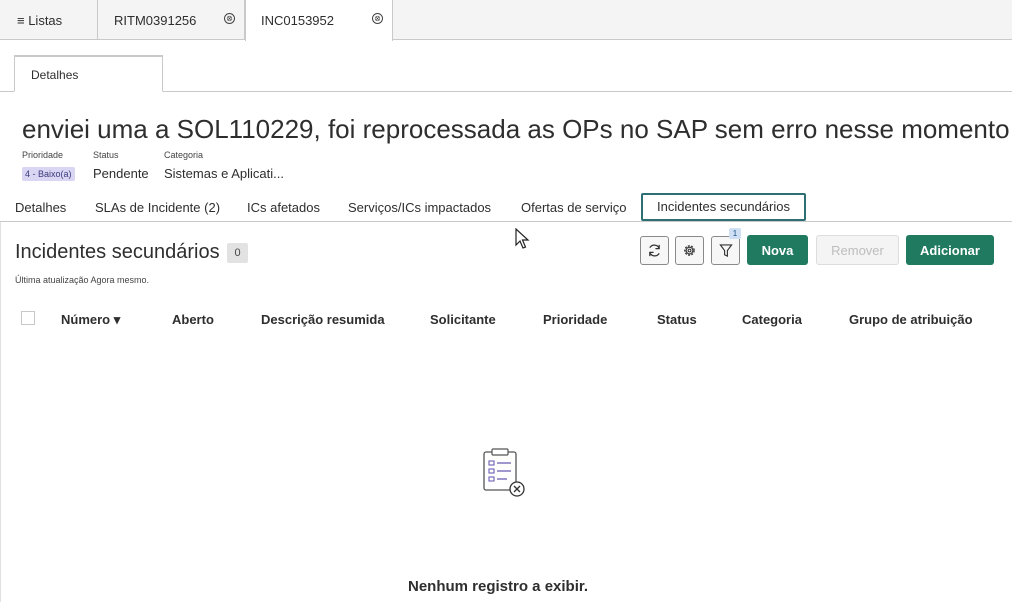 The image size is (1012, 602). Describe the element at coordinates (40, 207) in the screenshot. I see `related-tab-detalhes: Detalhes` at that location.